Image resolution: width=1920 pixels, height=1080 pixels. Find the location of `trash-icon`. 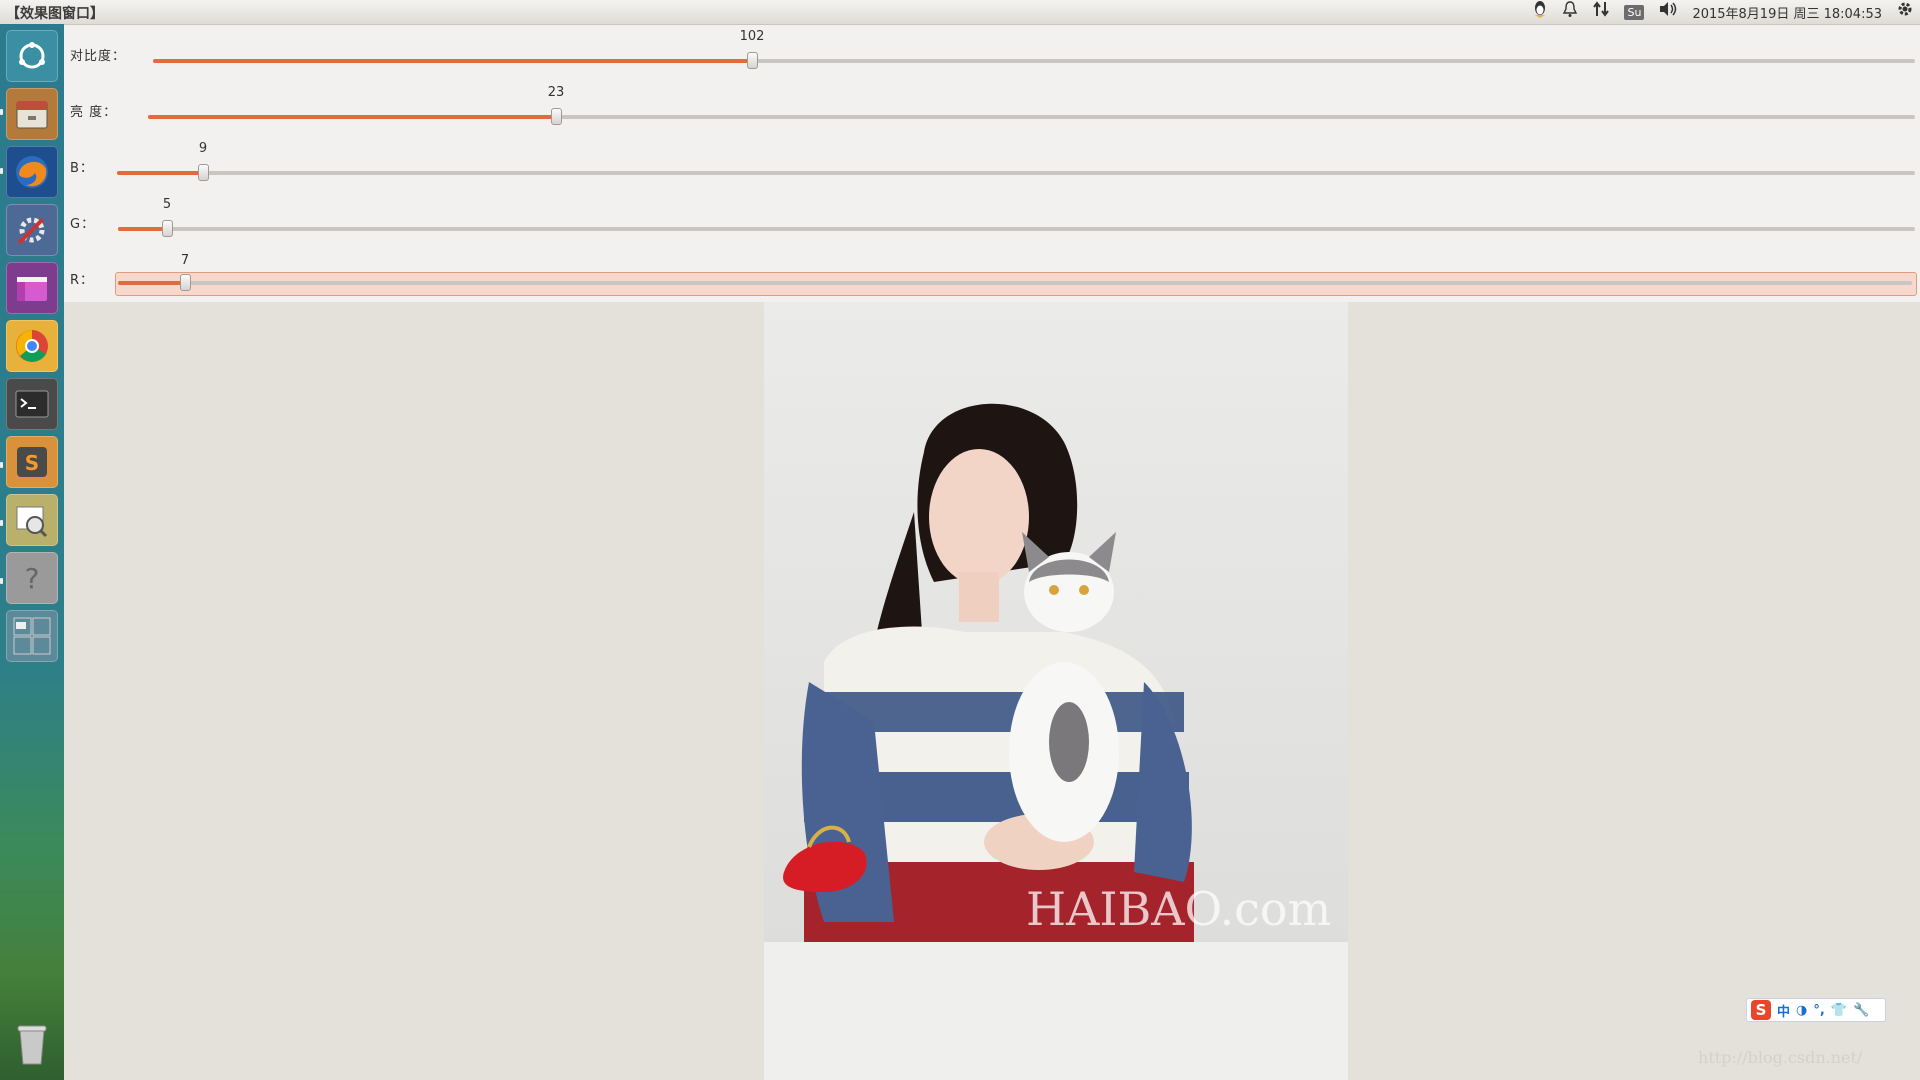

trash-icon is located at coordinates (32, 1044).